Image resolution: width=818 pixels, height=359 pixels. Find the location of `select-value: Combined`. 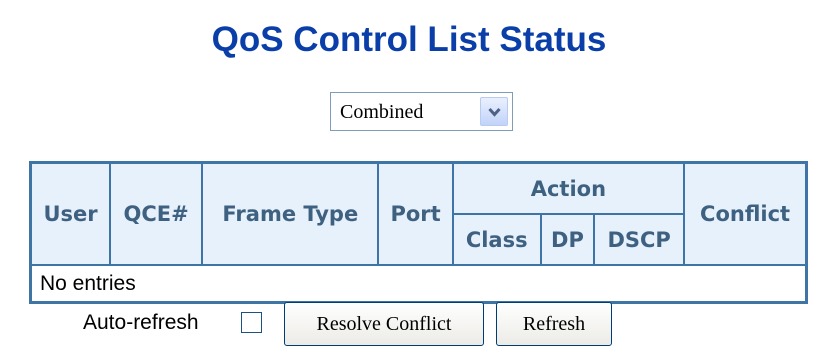

select-value: Combined is located at coordinates (382, 112).